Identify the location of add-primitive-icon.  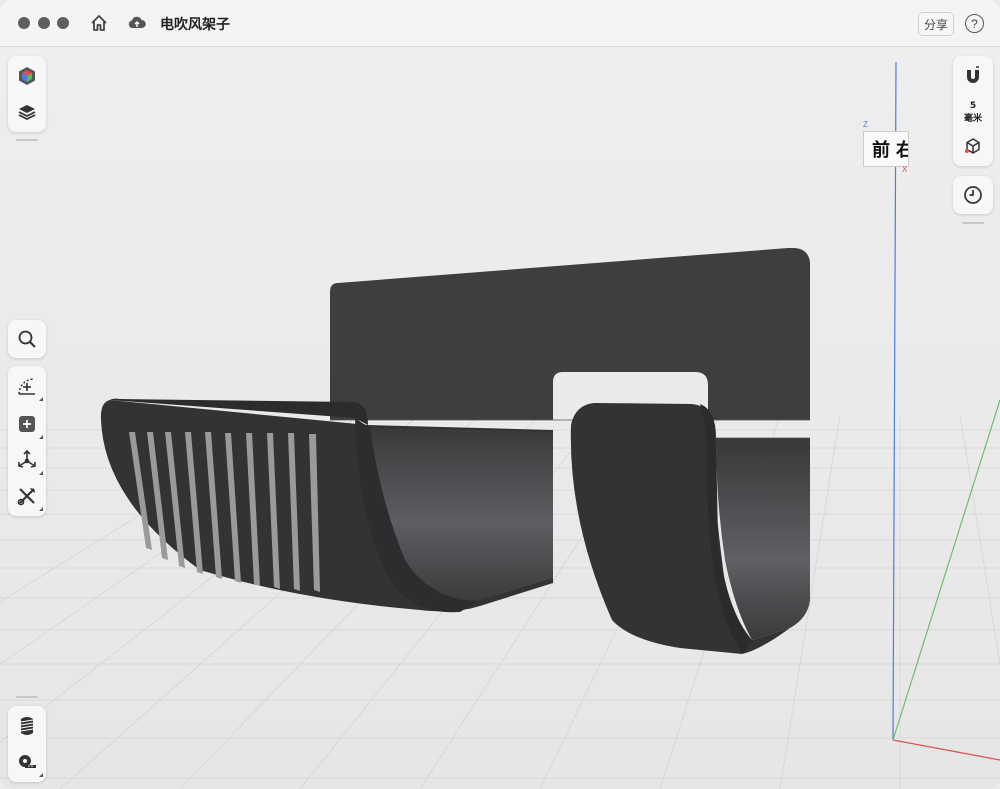
(27, 424).